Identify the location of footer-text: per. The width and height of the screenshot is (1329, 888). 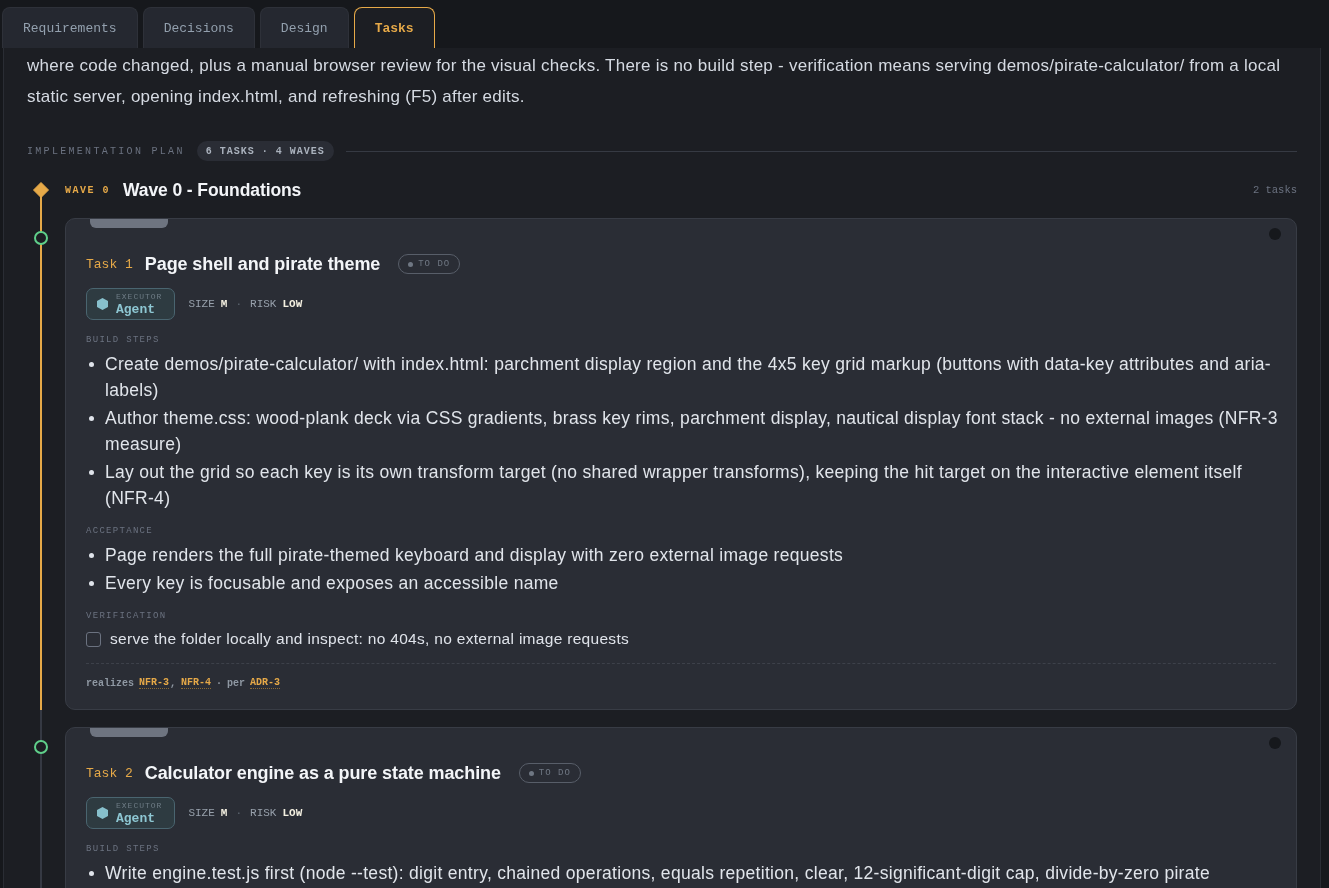
(236, 683).